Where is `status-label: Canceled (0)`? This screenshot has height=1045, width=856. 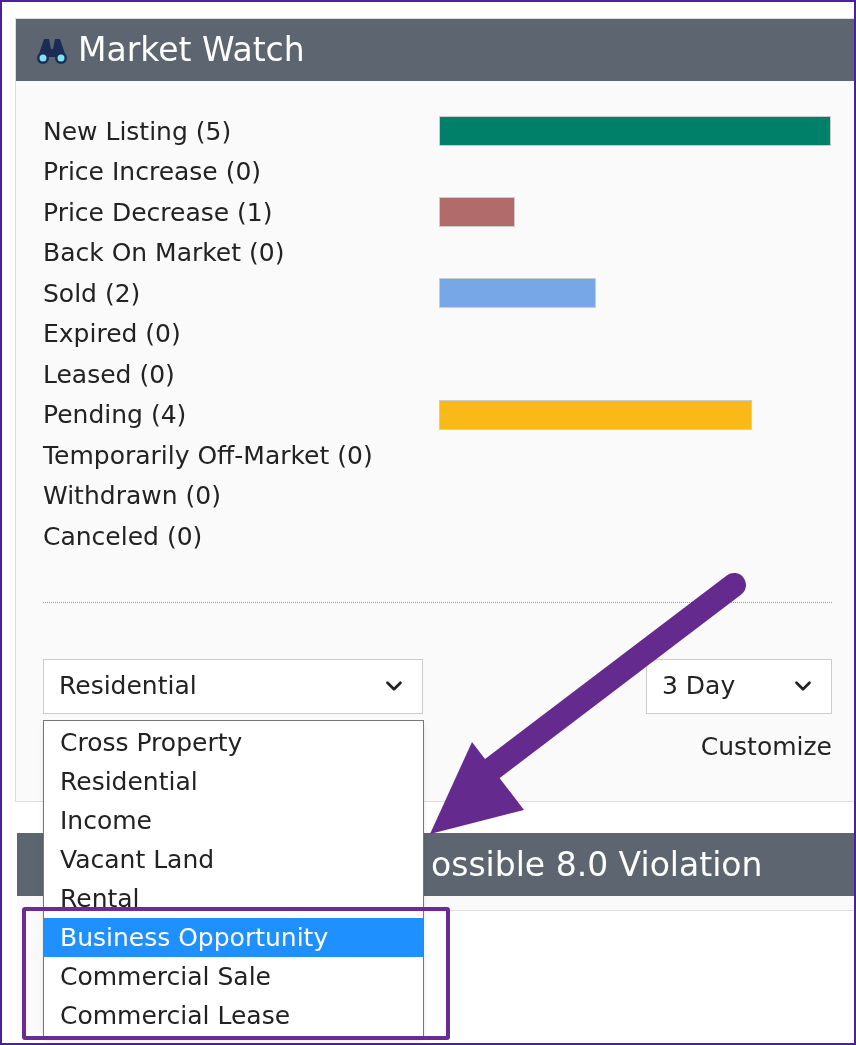 status-label: Canceled (0) is located at coordinates (123, 536).